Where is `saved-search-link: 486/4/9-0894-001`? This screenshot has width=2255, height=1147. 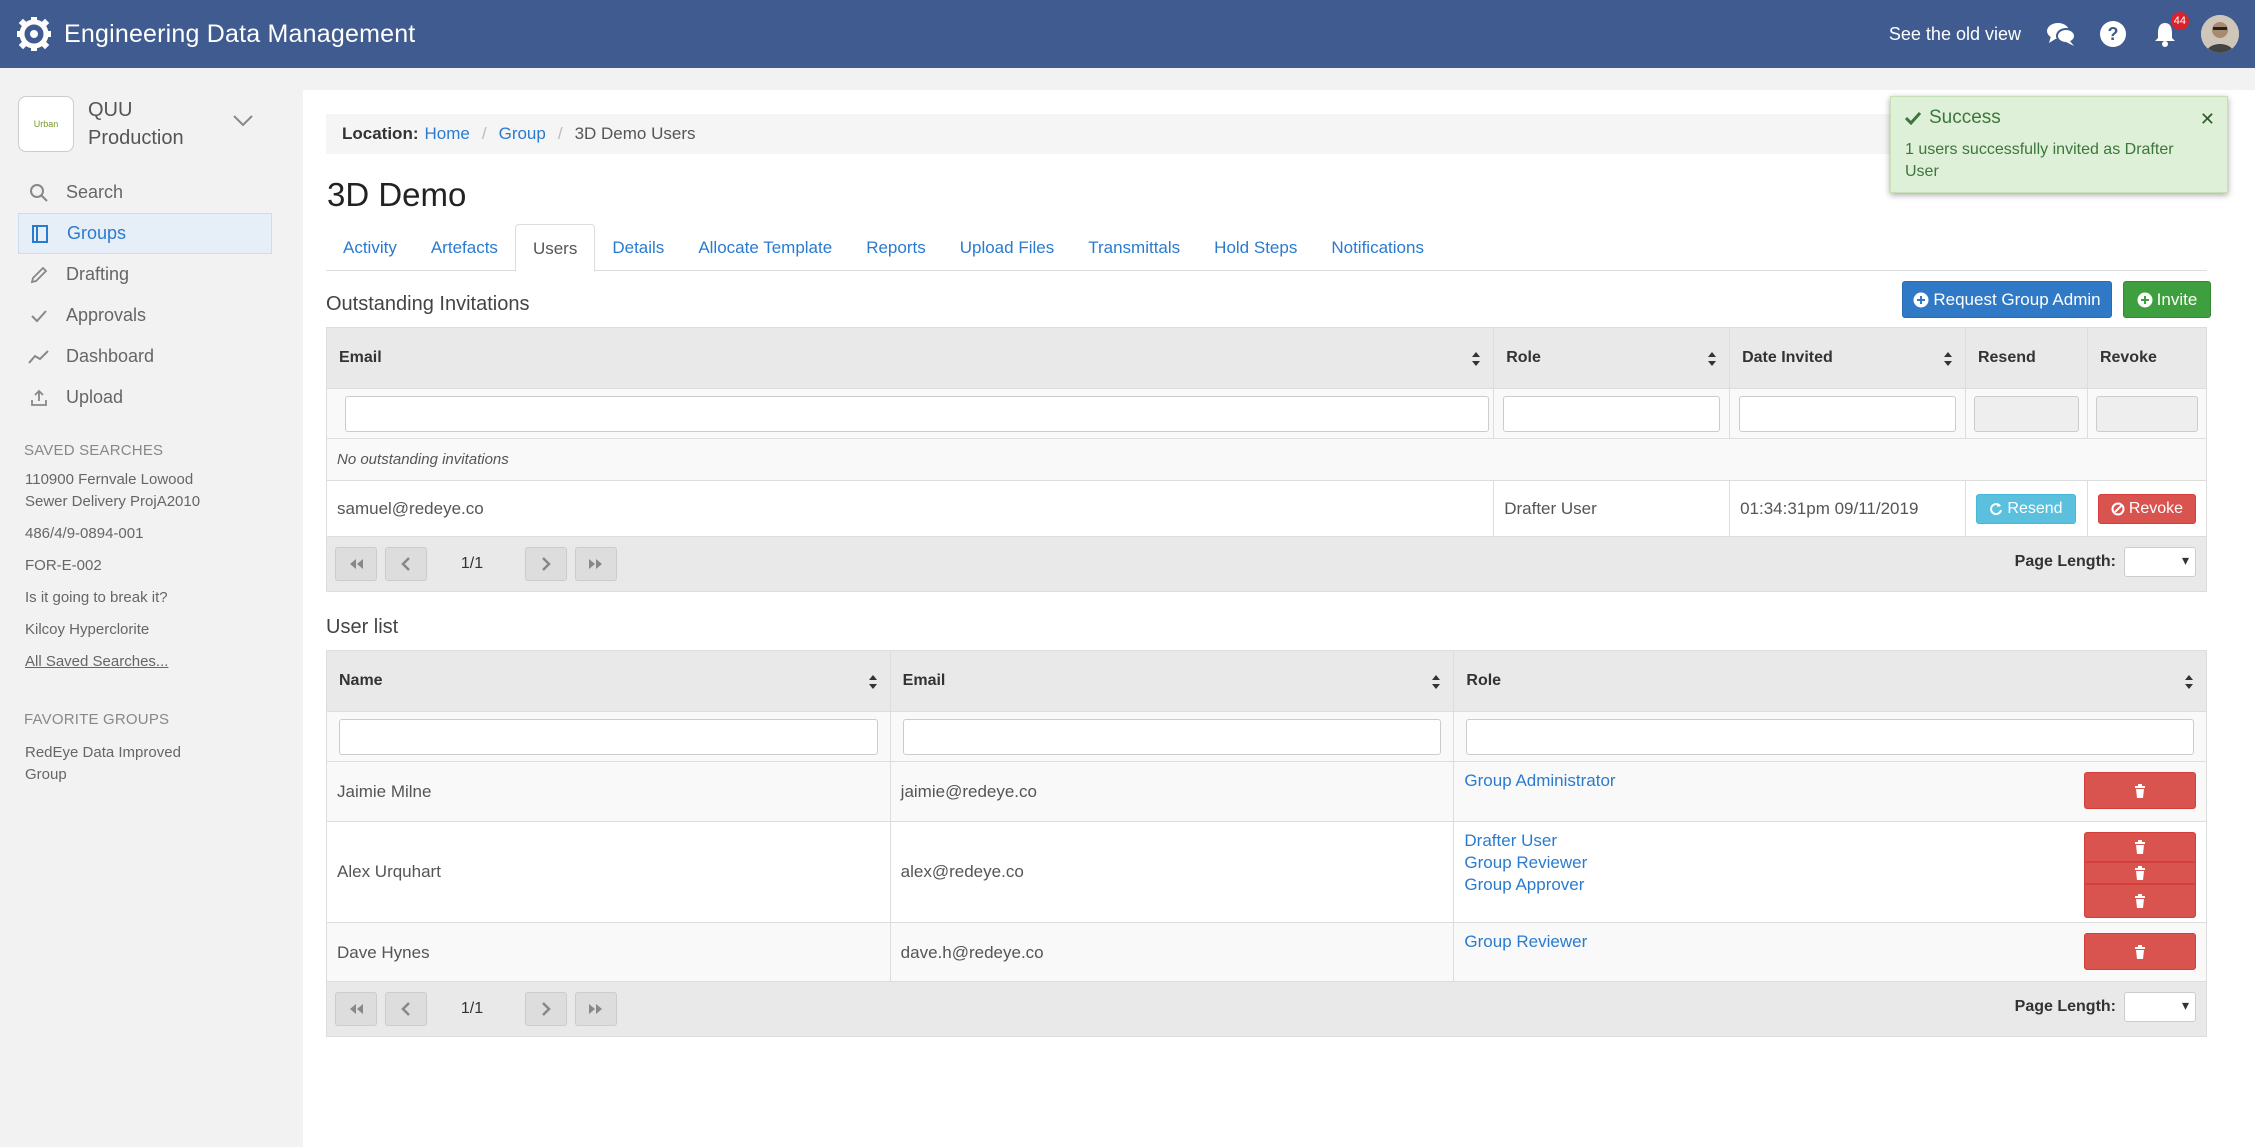
saved-search-link: 486/4/9-0894-001 is located at coordinates (125, 534).